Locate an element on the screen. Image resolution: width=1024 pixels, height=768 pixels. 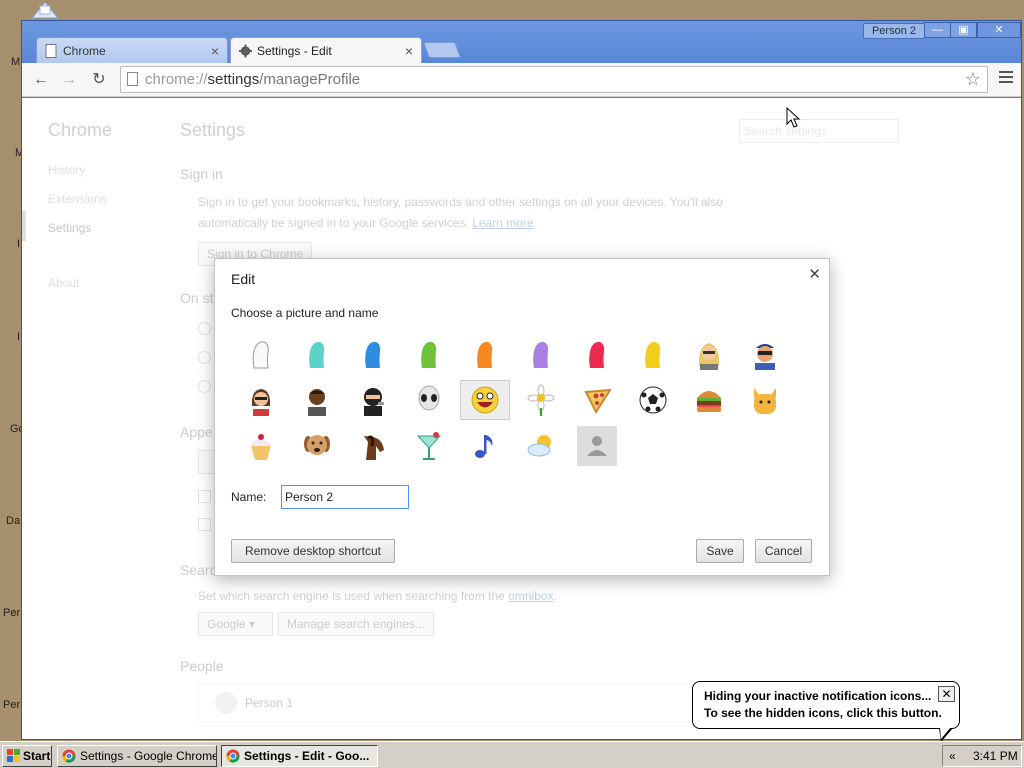
start-label: Start is located at coordinates (37, 756).